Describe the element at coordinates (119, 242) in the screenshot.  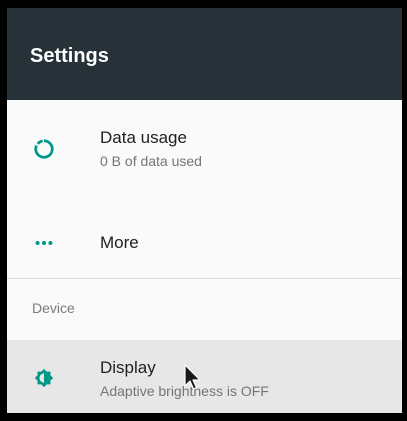
I see `settings-item-title: More` at that location.